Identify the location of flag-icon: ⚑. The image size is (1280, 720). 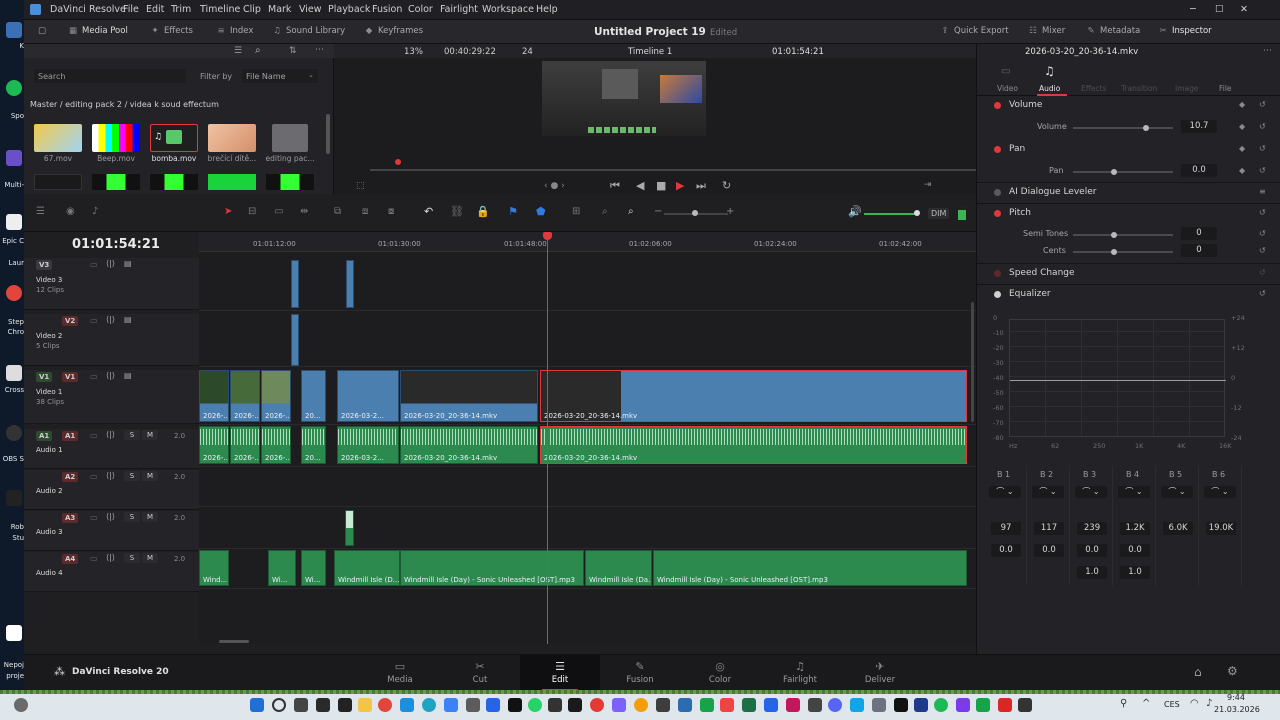
(513, 211).